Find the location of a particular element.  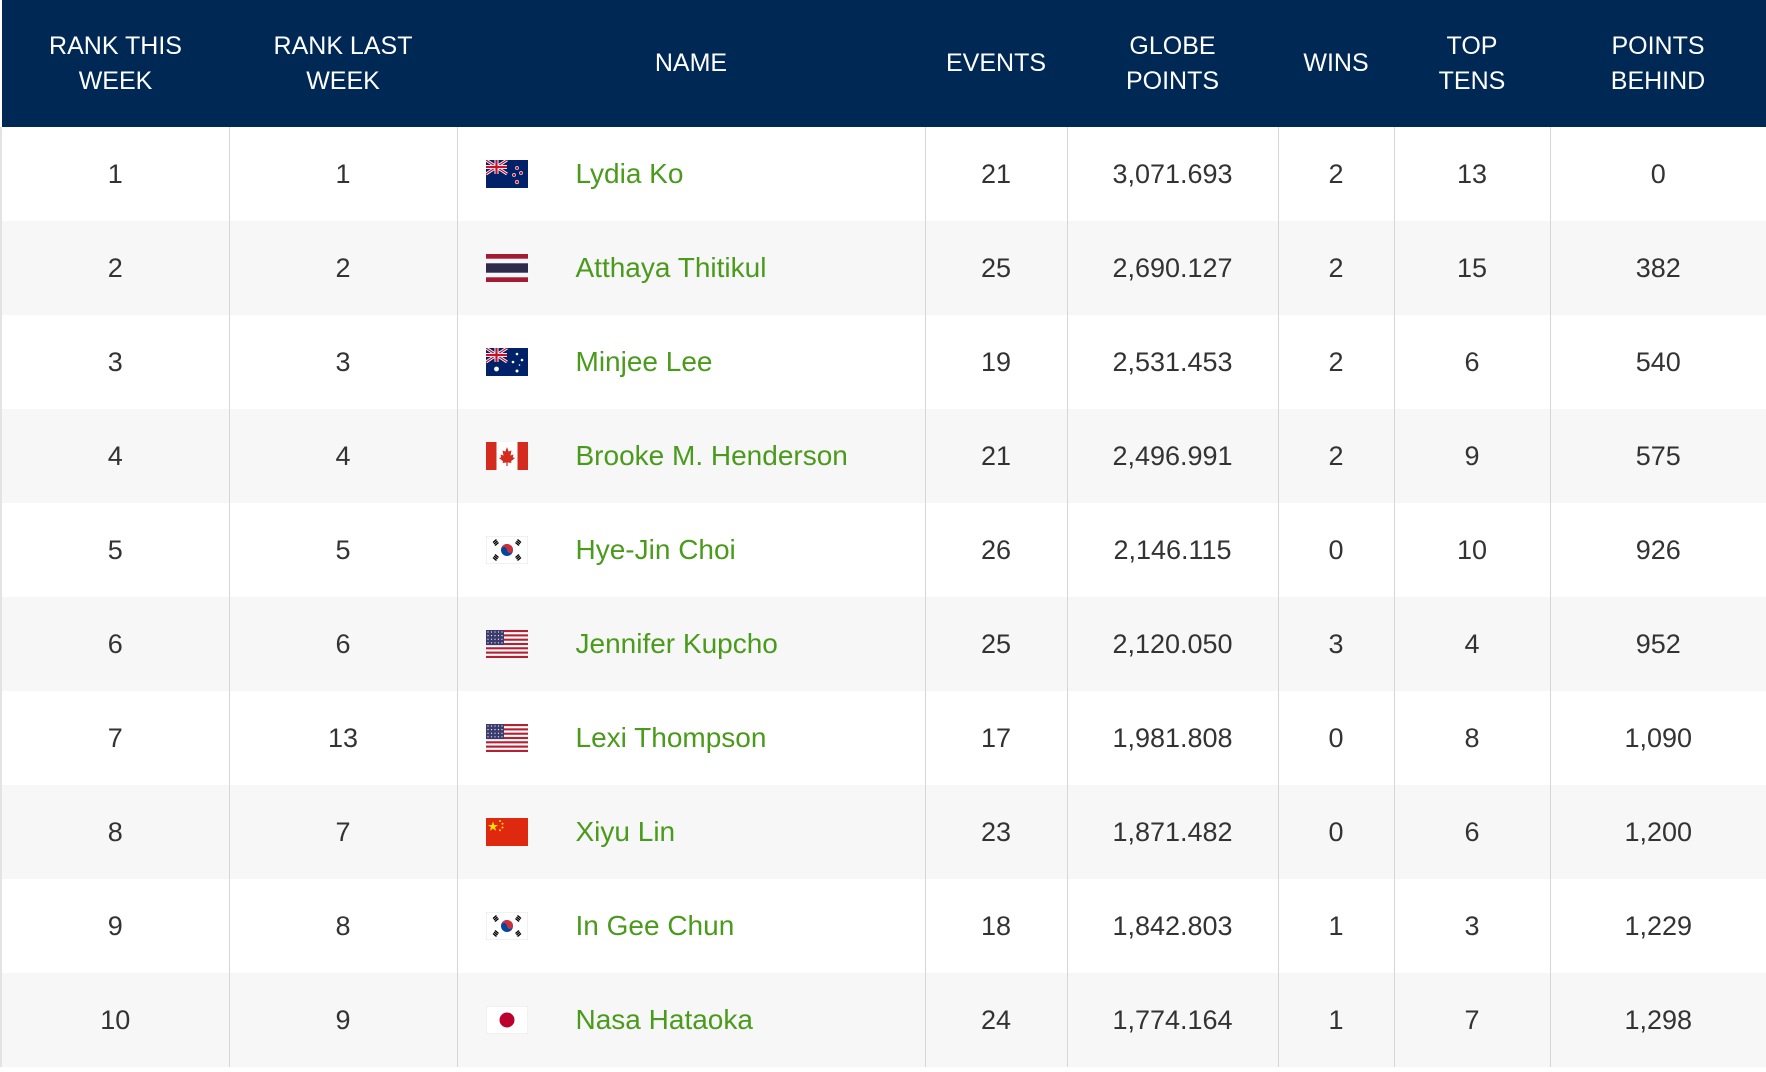

header-rank-this-week: RANK THIS WEEK is located at coordinates (114, 63).